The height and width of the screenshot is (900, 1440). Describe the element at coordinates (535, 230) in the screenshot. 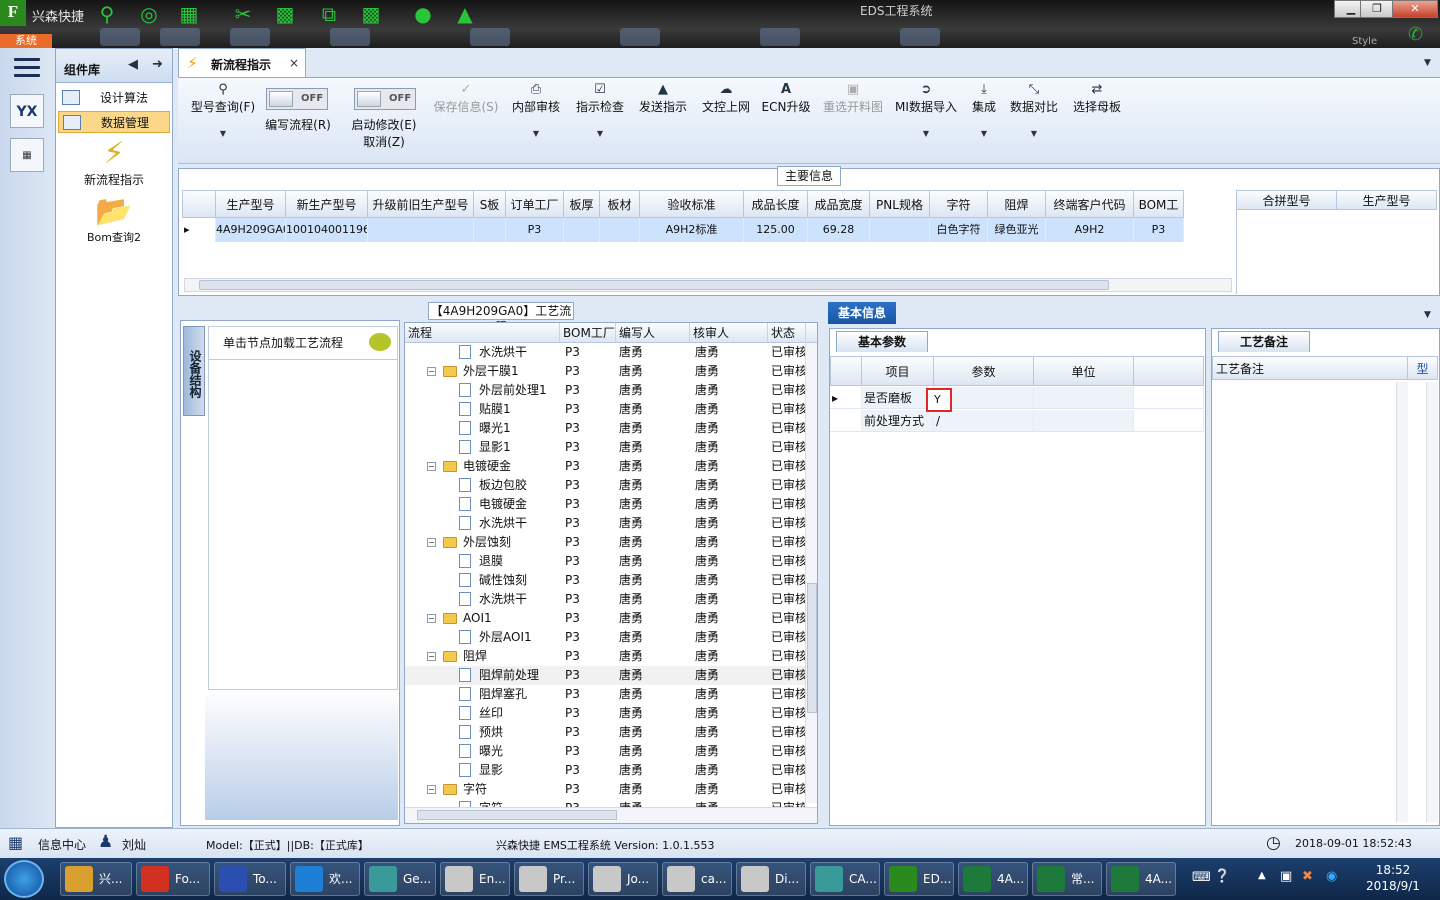

I see `grid-cell: P3` at that location.